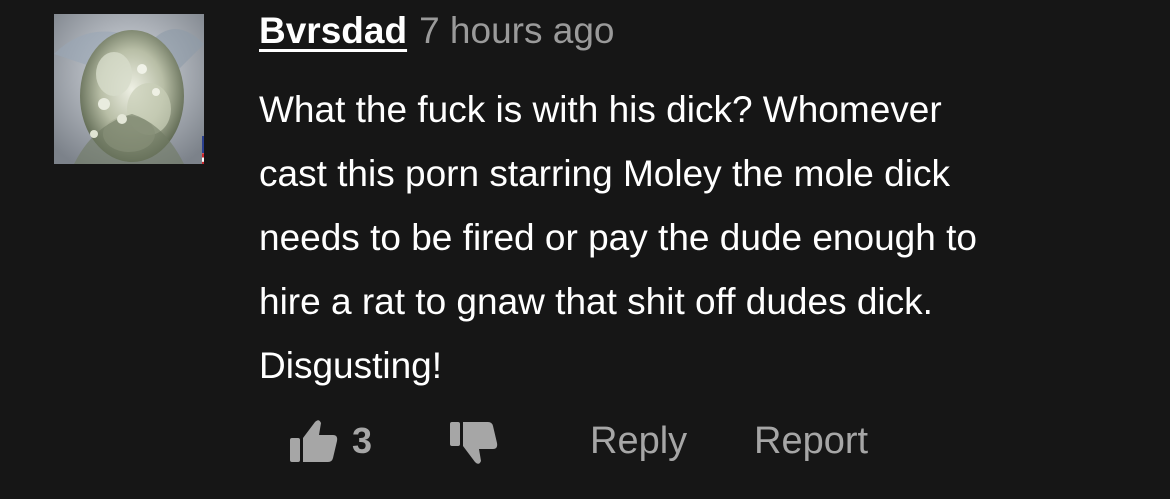 This screenshot has height=499, width=1170. What do you see at coordinates (517, 30) in the screenshot?
I see `comment-timestamp: 7 hours ago` at bounding box center [517, 30].